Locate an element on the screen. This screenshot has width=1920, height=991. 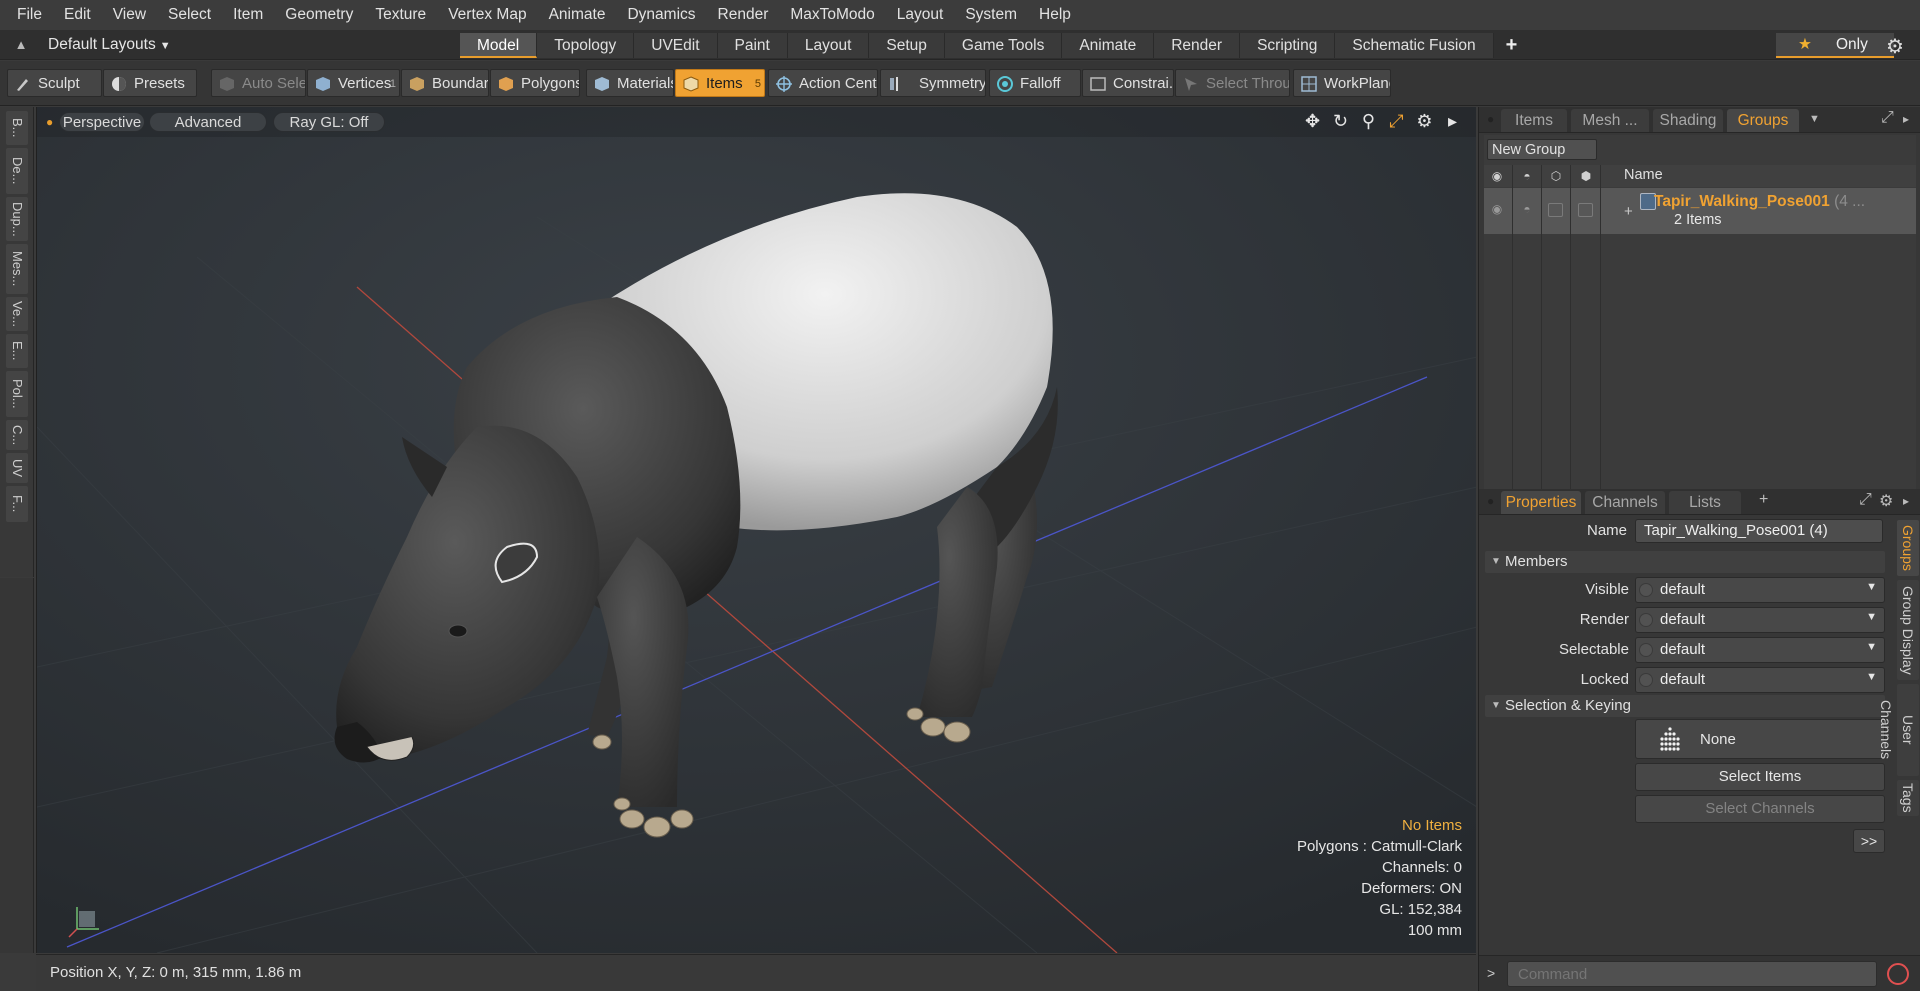
polygons-button: Polygons is located at coordinates (535, 83).